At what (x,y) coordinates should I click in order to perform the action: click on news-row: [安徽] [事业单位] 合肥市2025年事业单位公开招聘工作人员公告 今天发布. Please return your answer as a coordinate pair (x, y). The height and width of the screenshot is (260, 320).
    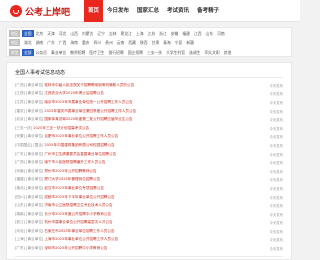
    Looking at the image, I should click on (149, 137).